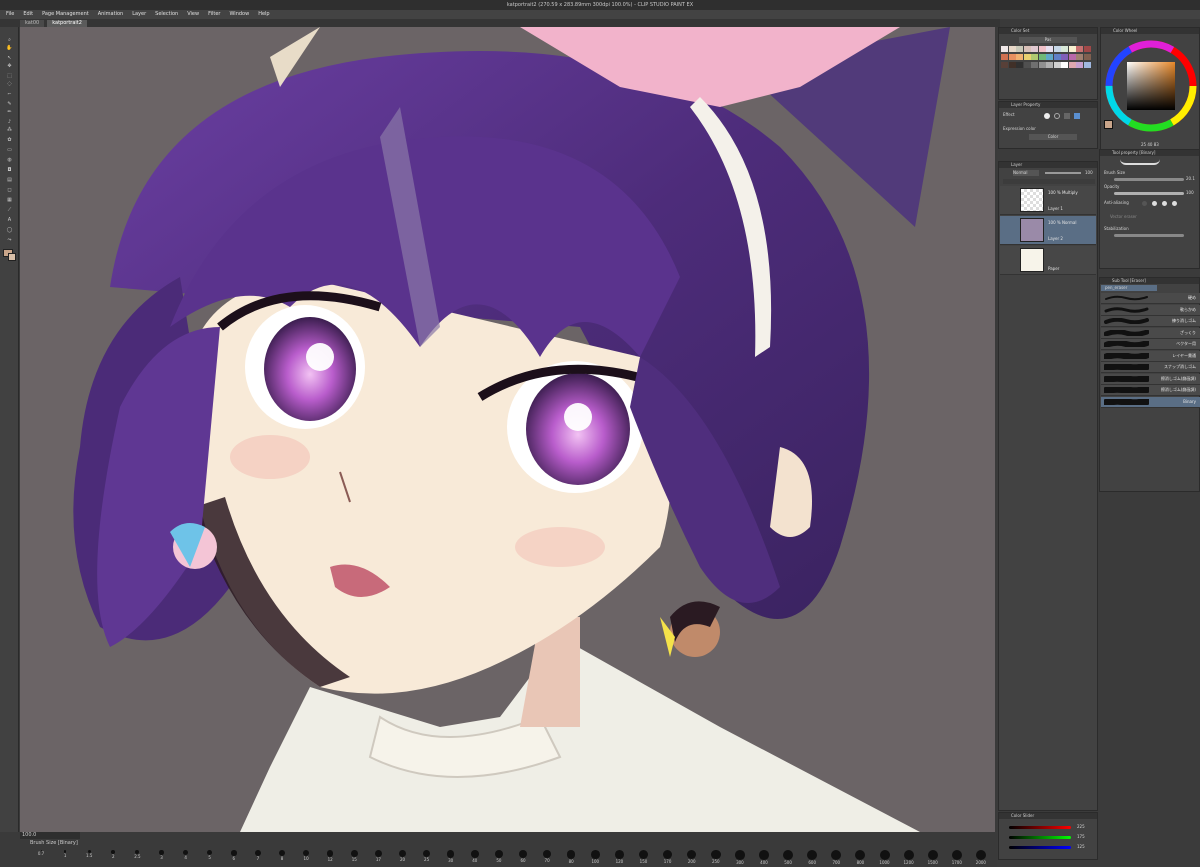  I want to click on brush-size-option: 800, so click(860, 858).